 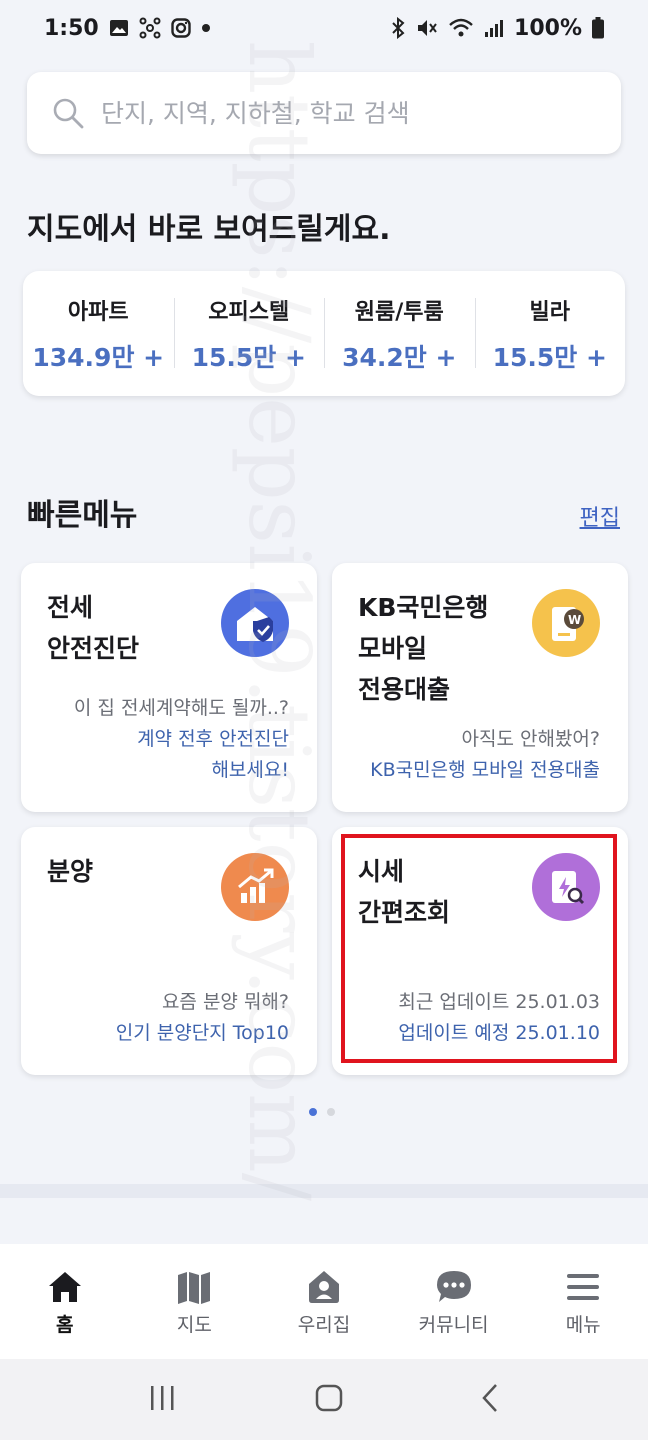 What do you see at coordinates (322, 1112) in the screenshot?
I see `carousel-indicator` at bounding box center [322, 1112].